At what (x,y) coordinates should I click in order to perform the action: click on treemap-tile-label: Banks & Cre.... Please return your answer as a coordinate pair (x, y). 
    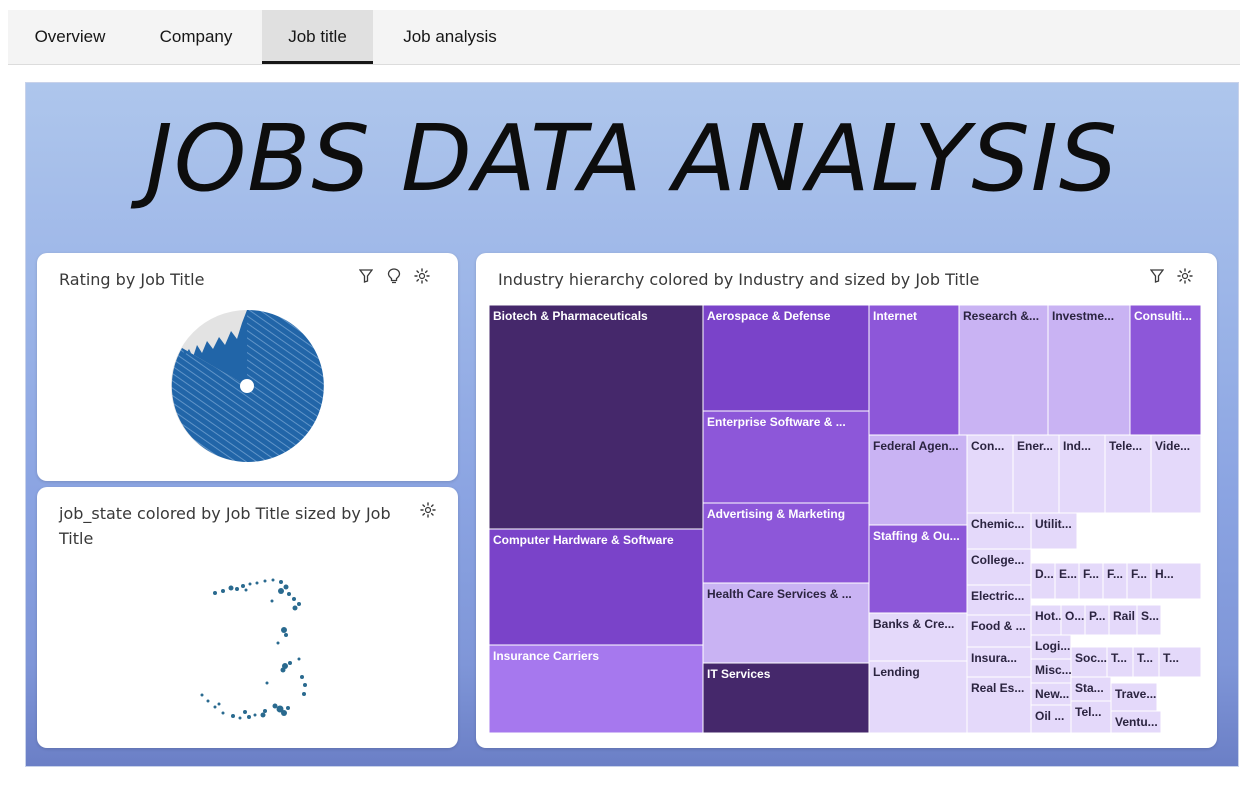
    Looking at the image, I should click on (913, 624).